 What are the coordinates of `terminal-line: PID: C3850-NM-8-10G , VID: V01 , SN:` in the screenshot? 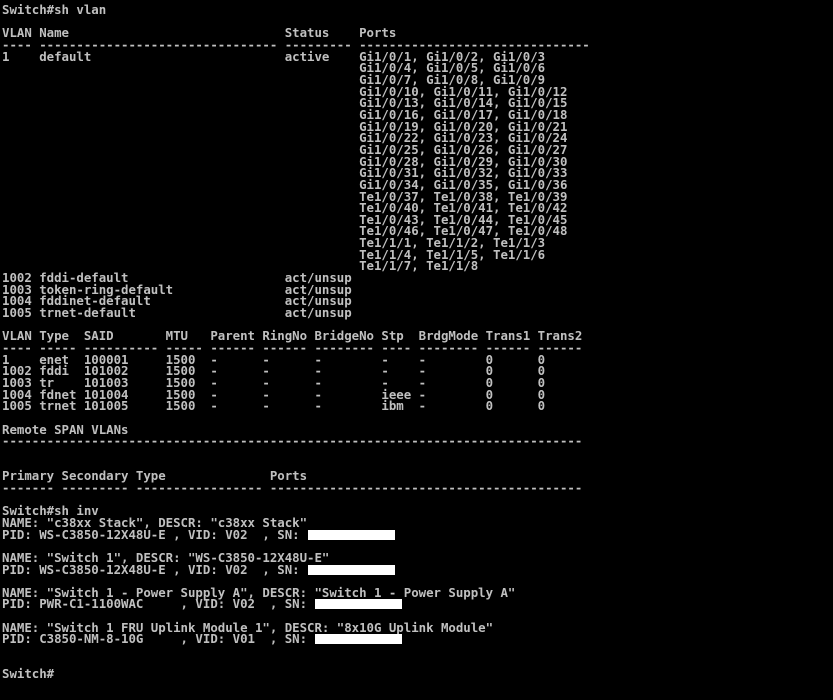 It's located at (416, 639).